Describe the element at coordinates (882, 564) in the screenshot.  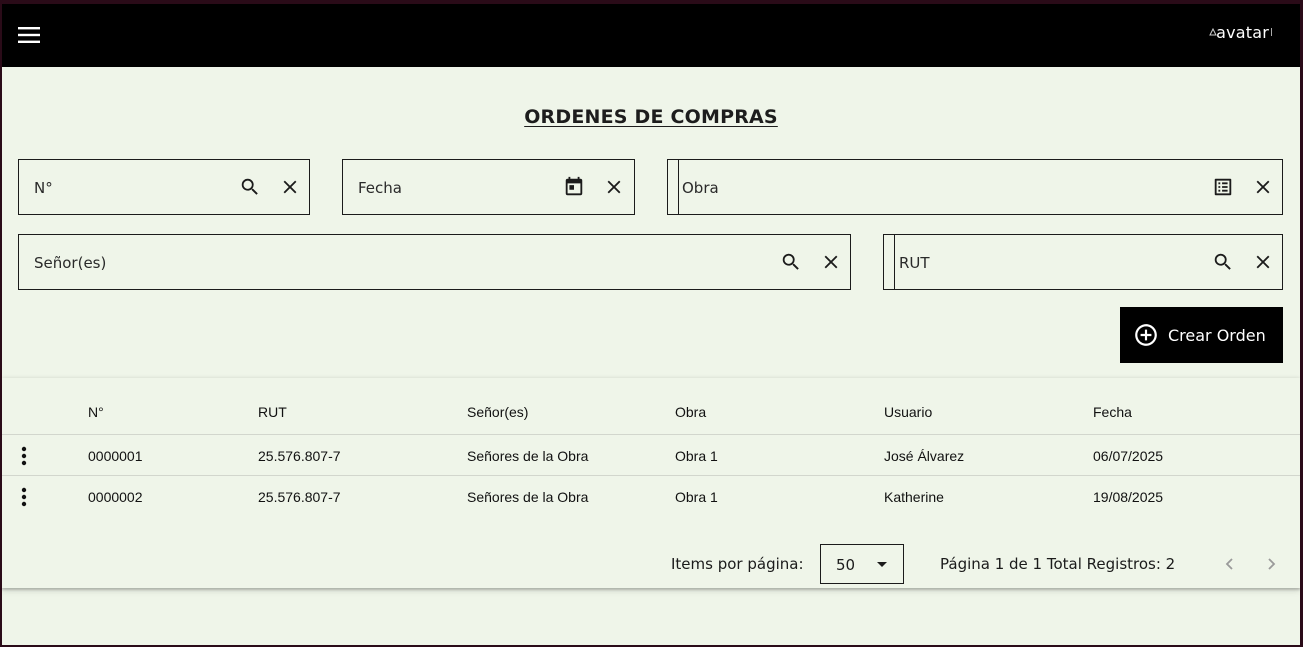
I see `dropdown-arrow-icon` at that location.